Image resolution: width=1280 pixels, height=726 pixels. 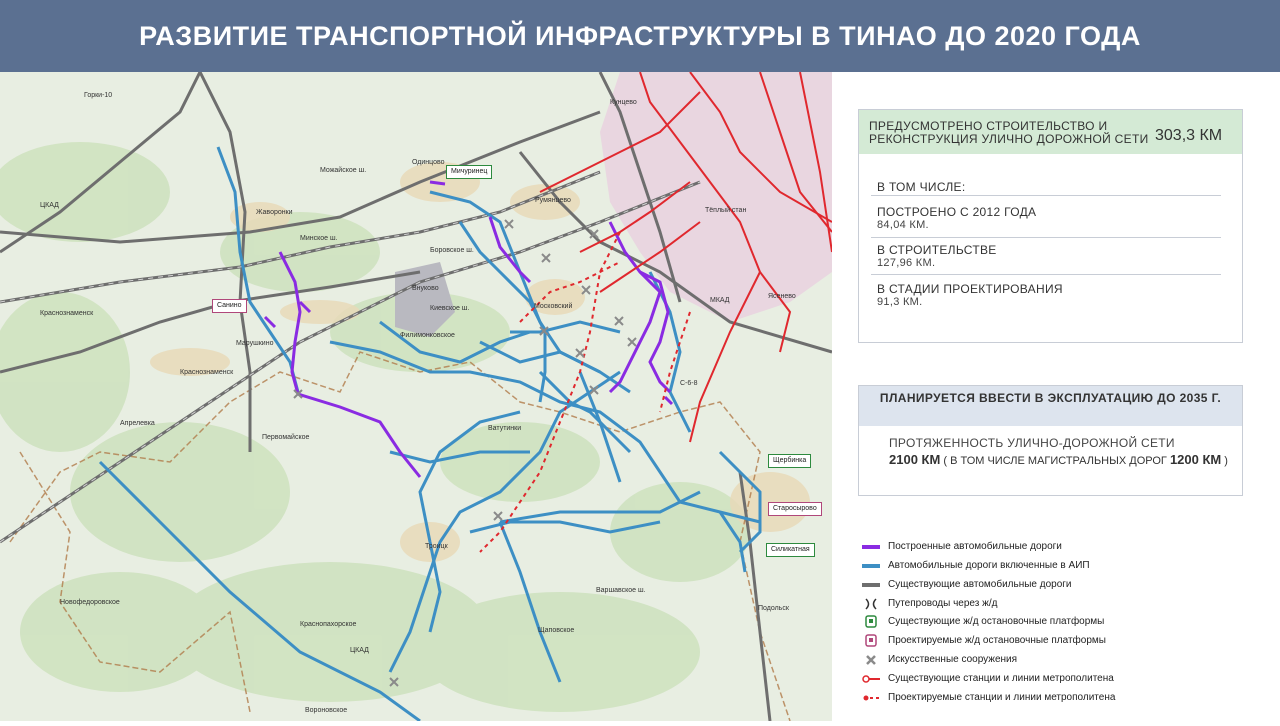 I want to click on road-label-0: ЦКАД, so click(x=49, y=205).